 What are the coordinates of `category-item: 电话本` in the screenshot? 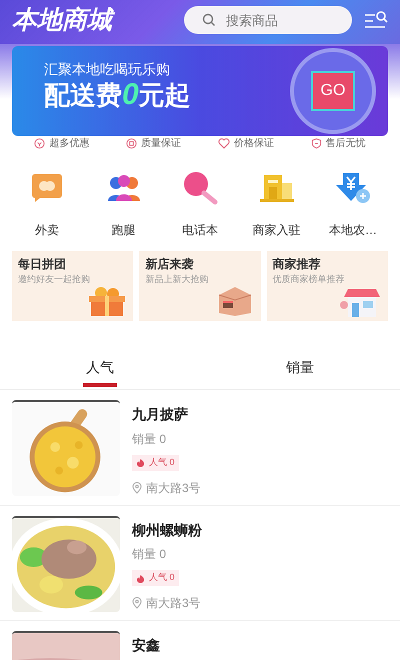 It's located at (200, 205).